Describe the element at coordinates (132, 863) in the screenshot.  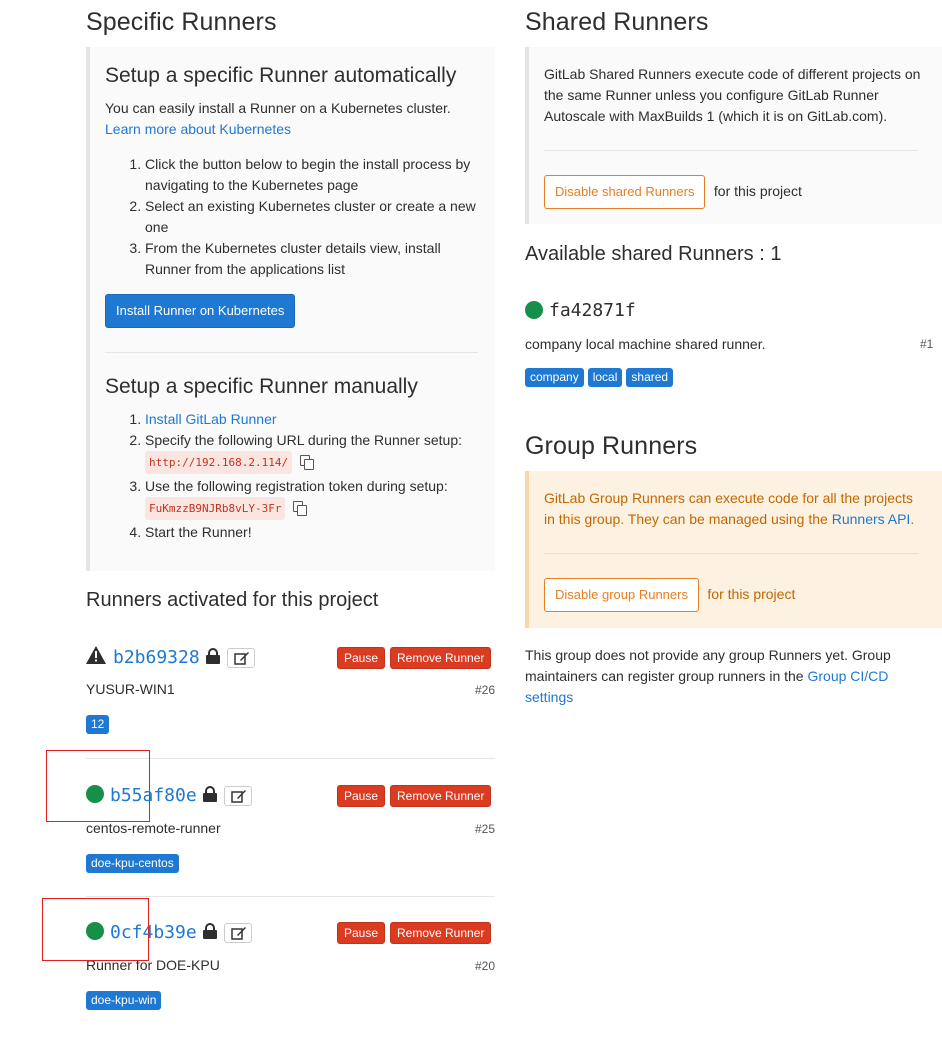
I see `runner-tag: doe-kpu-centos` at that location.